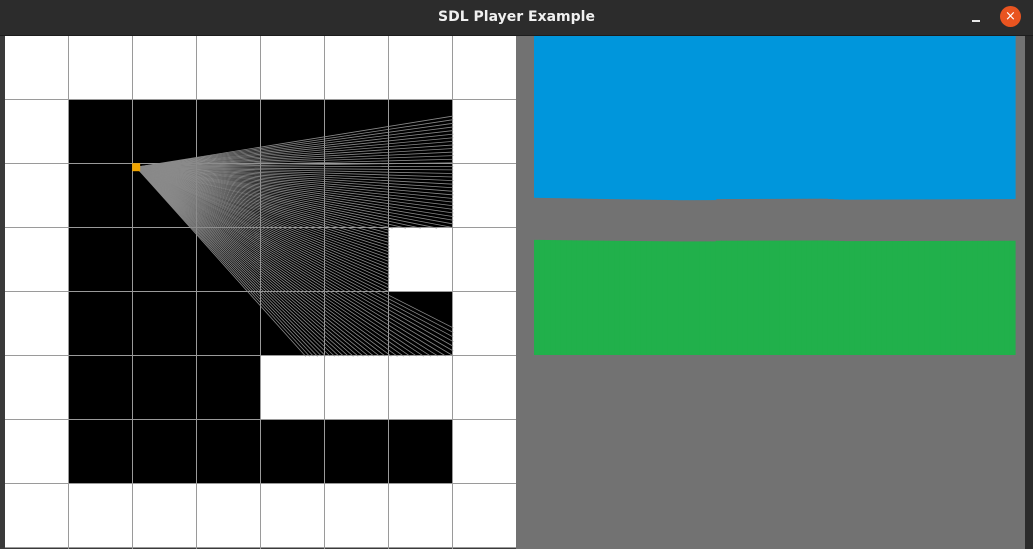  What do you see at coordinates (976, 17) in the screenshot?
I see `minimize-button` at bounding box center [976, 17].